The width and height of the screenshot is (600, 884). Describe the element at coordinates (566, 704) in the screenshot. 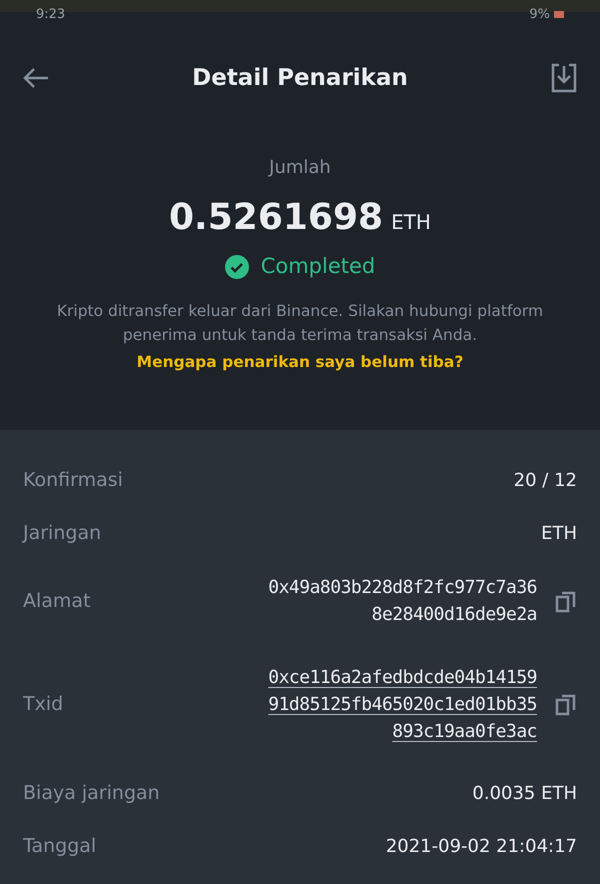

I see `copy-icon` at that location.